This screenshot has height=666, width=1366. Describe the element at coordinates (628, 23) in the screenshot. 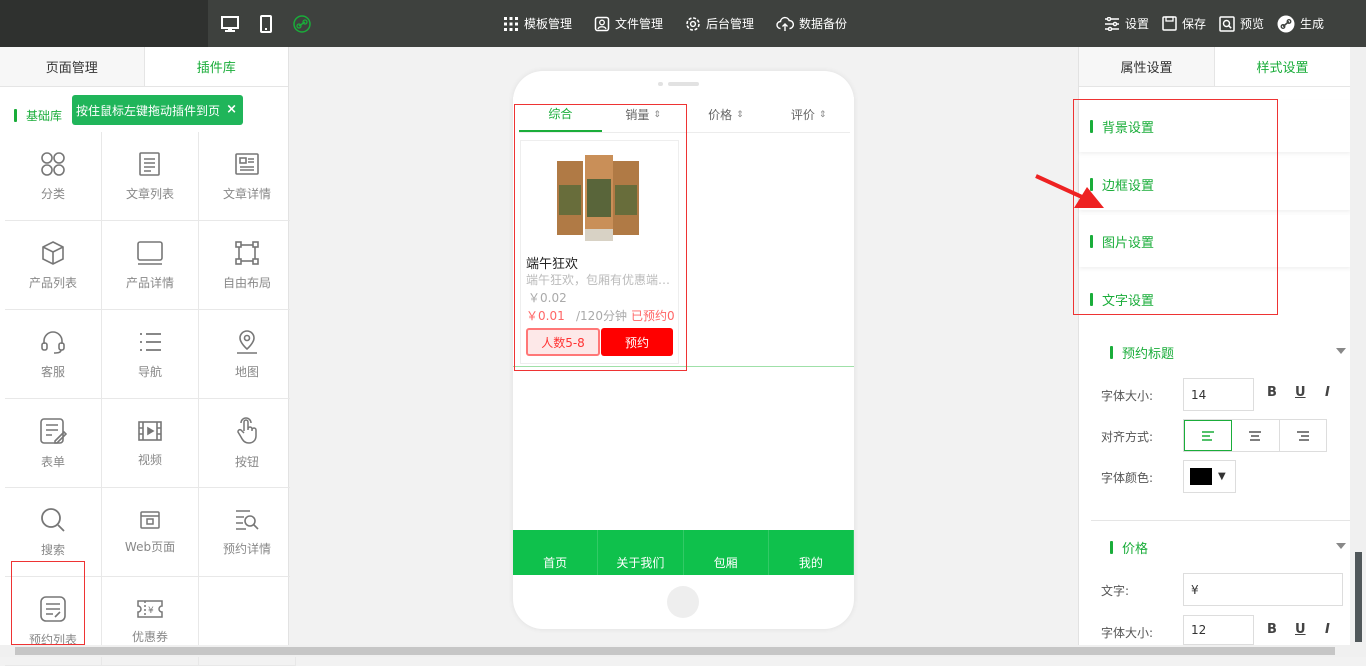

I see `menu-files: 文件管理` at that location.